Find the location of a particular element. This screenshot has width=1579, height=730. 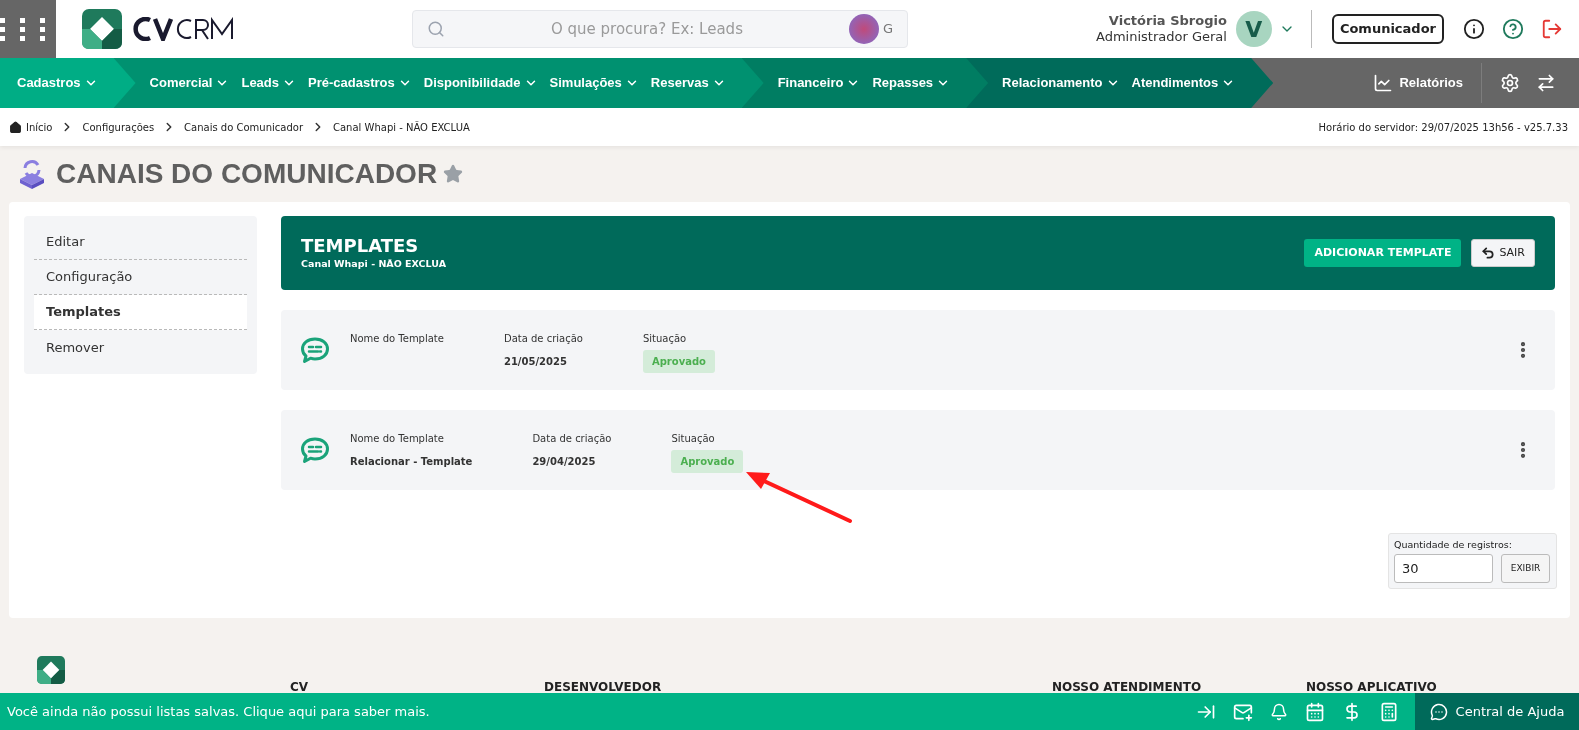

swap-arrows-icon is located at coordinates (1546, 83).